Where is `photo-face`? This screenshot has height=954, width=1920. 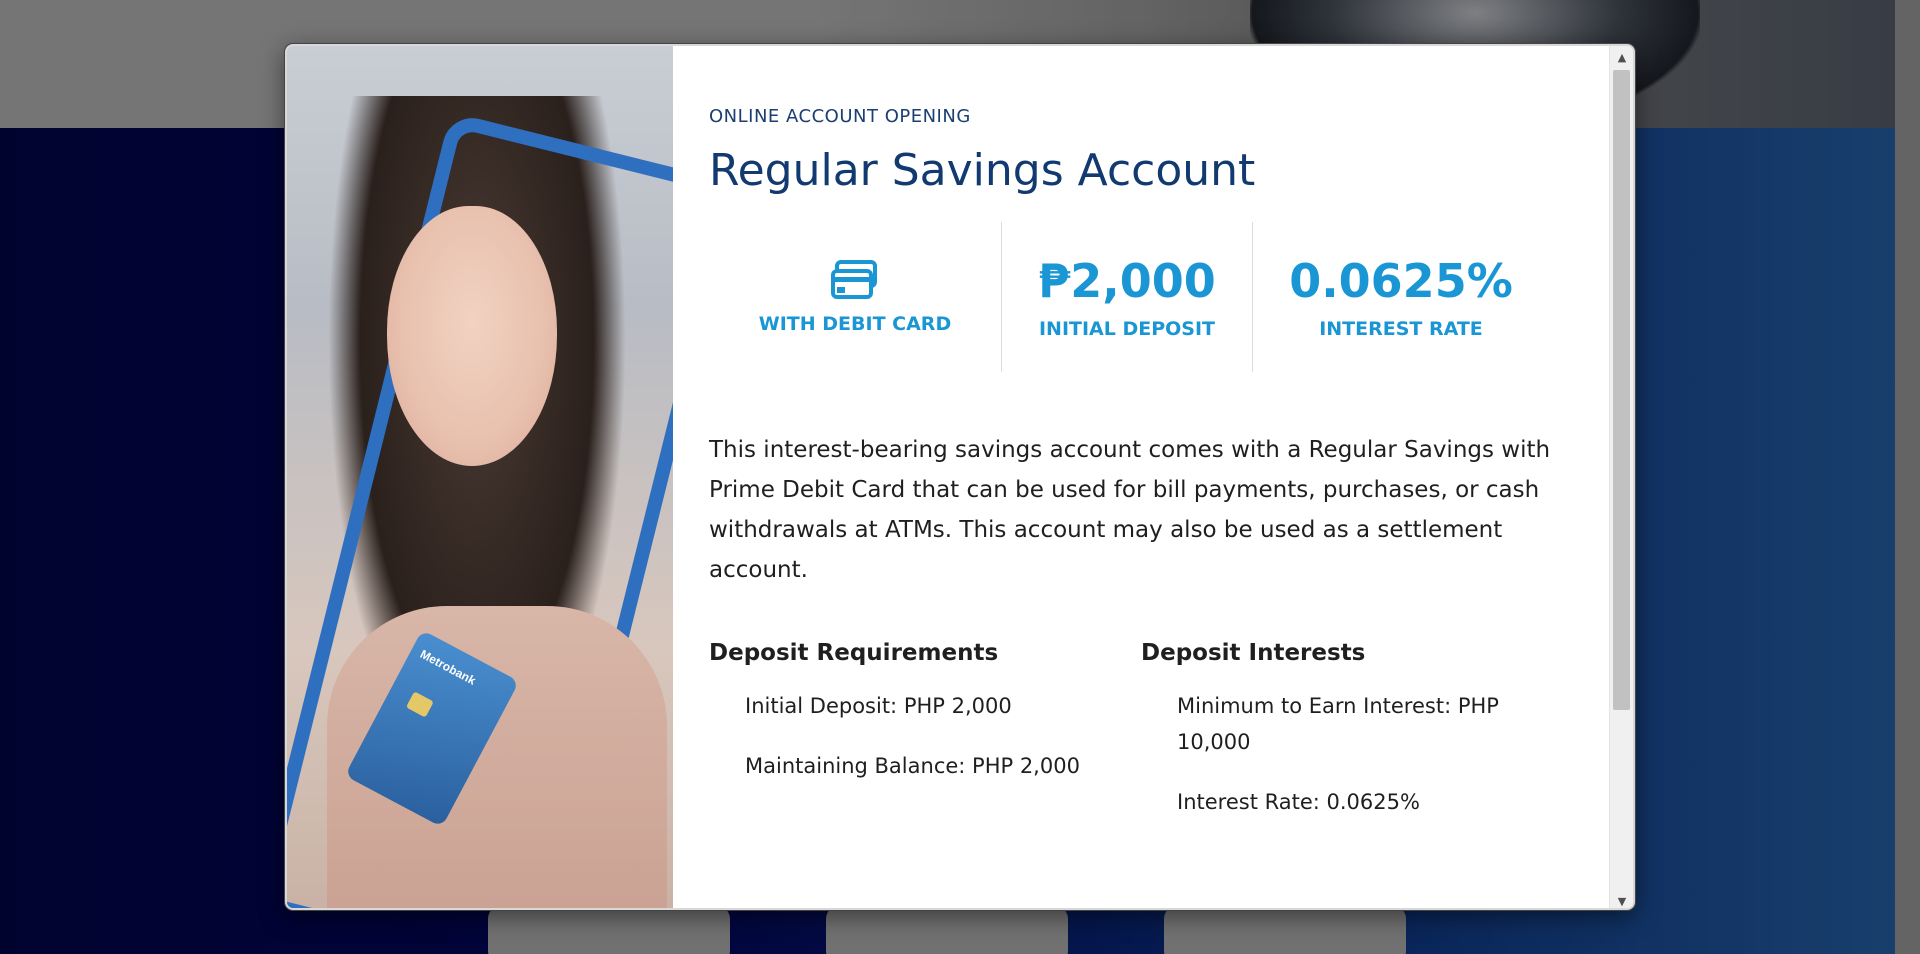 photo-face is located at coordinates (472, 336).